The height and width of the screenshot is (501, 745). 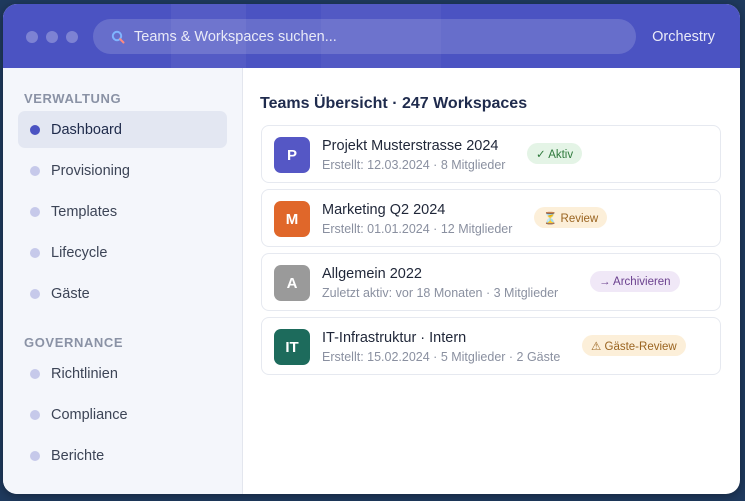 What do you see at coordinates (292, 155) in the screenshot?
I see `workspace-avatar: P` at bounding box center [292, 155].